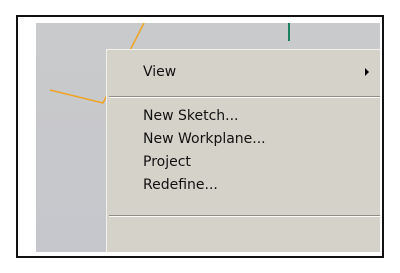 The width and height of the screenshot is (400, 273). I want to click on menu-item-view: View, so click(243, 72).